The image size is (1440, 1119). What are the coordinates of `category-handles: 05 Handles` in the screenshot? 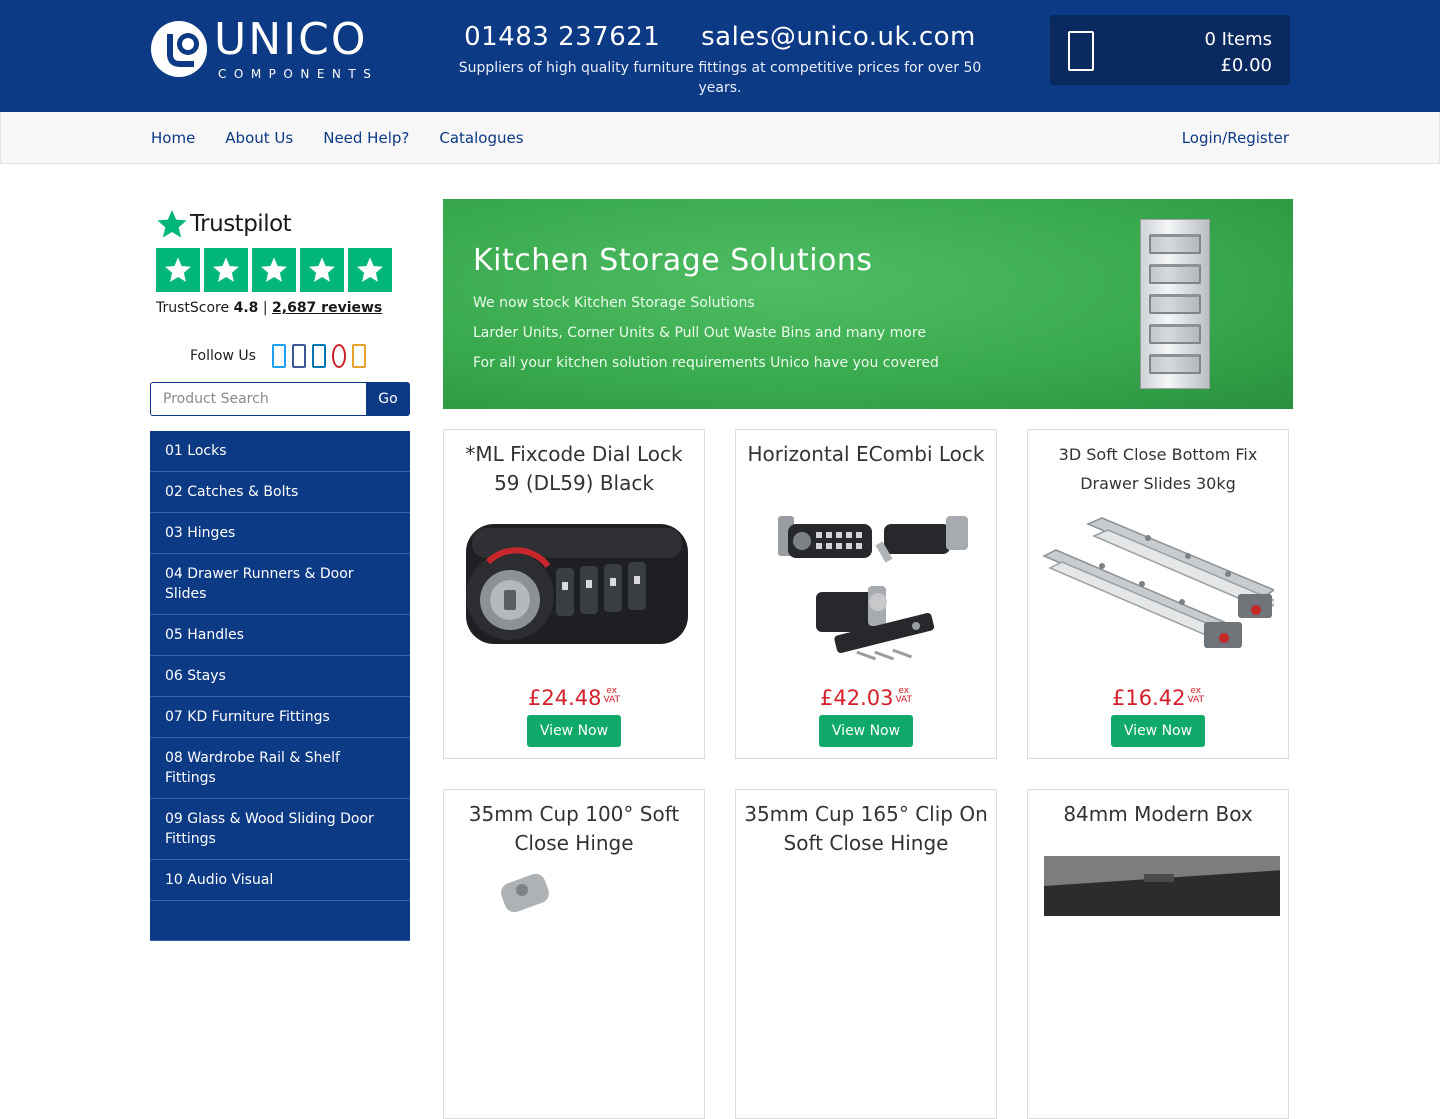 It's located at (280, 635).